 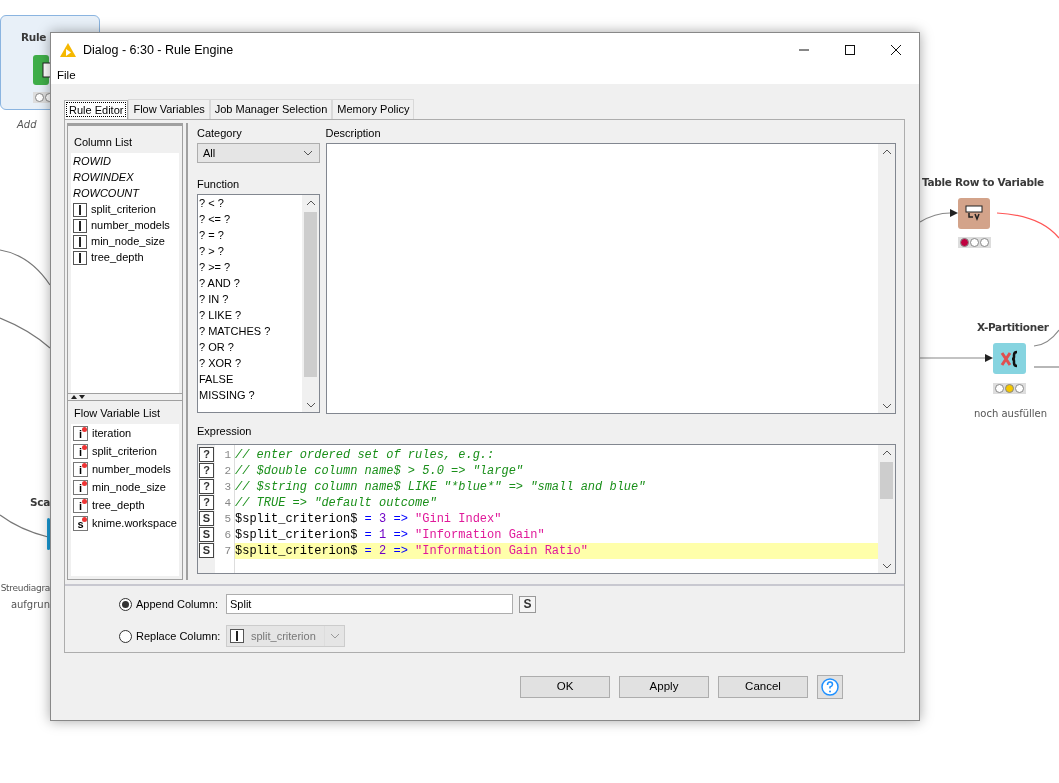 What do you see at coordinates (250, 219) in the screenshot?
I see `function-item: ? <= ?` at bounding box center [250, 219].